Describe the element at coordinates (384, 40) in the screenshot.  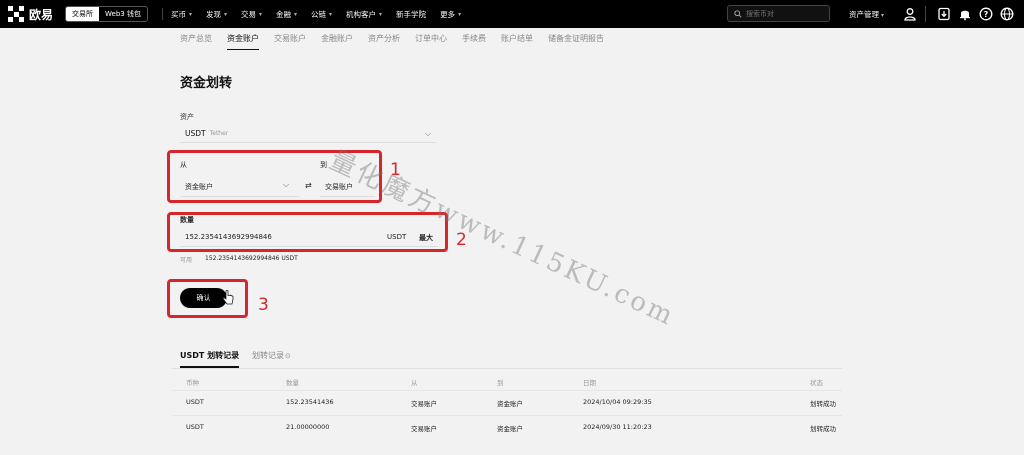
I see `subnav-tab: 资产分析` at that location.